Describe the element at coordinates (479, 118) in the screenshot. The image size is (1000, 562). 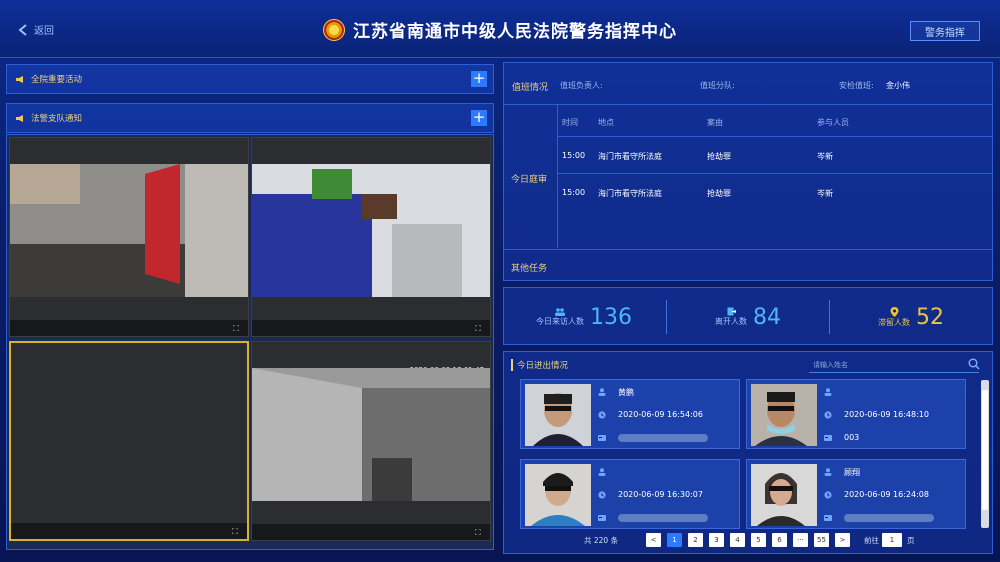
I see `add-notice-button: +` at that location.